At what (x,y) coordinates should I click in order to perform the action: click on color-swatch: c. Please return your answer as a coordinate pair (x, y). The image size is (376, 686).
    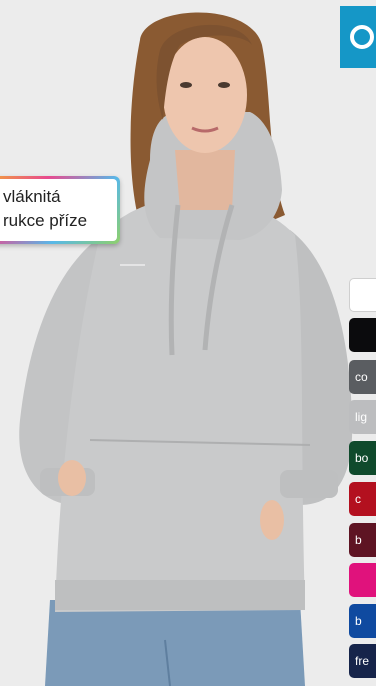
    Looking at the image, I should click on (362, 499).